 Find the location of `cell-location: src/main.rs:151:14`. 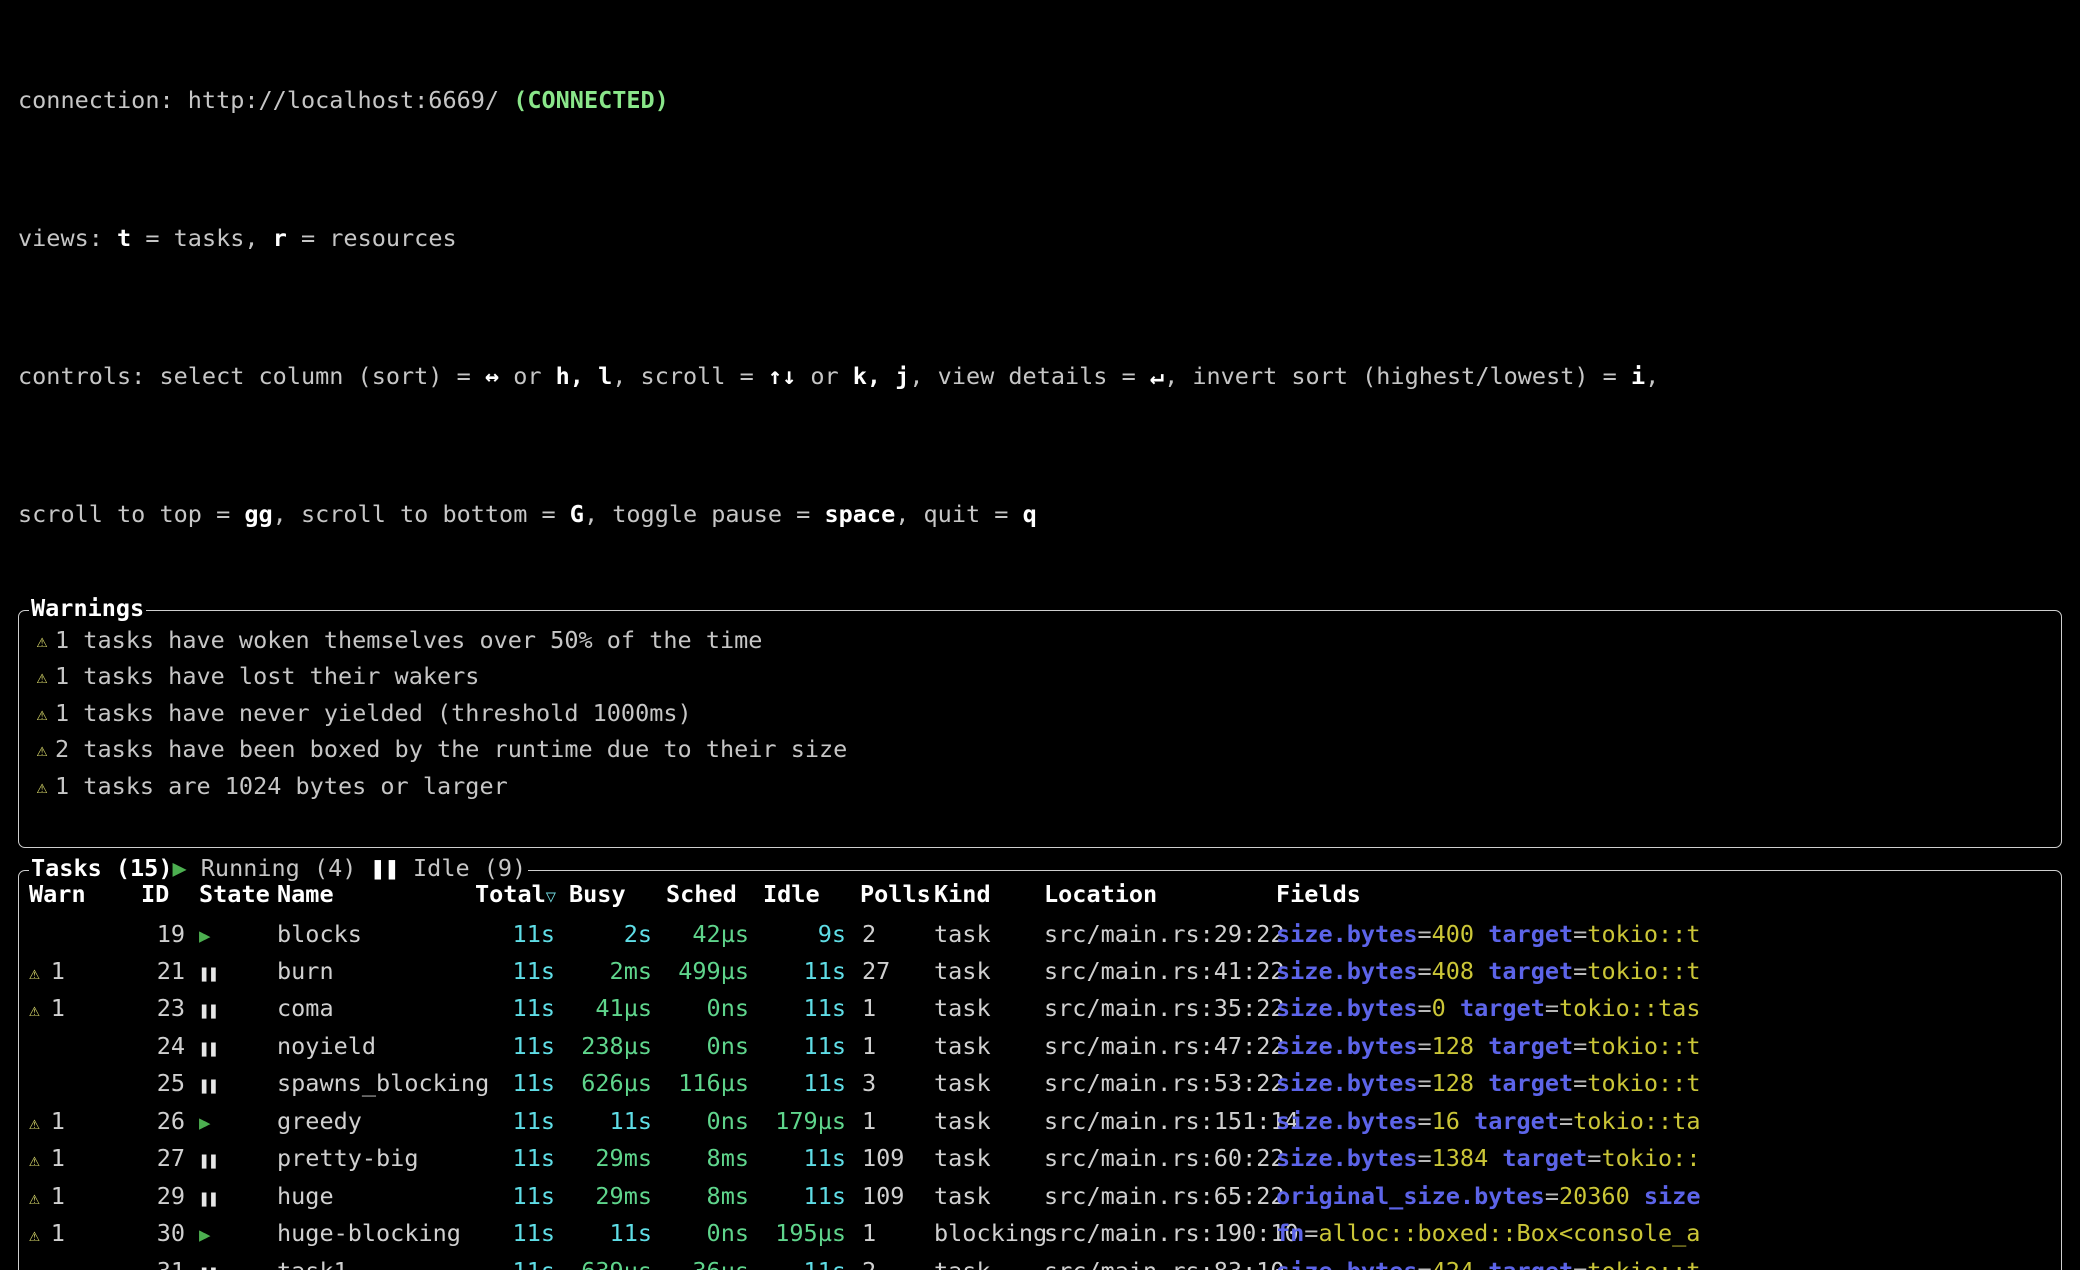

cell-location: src/main.rs:151:14 is located at coordinates (1171, 1120).